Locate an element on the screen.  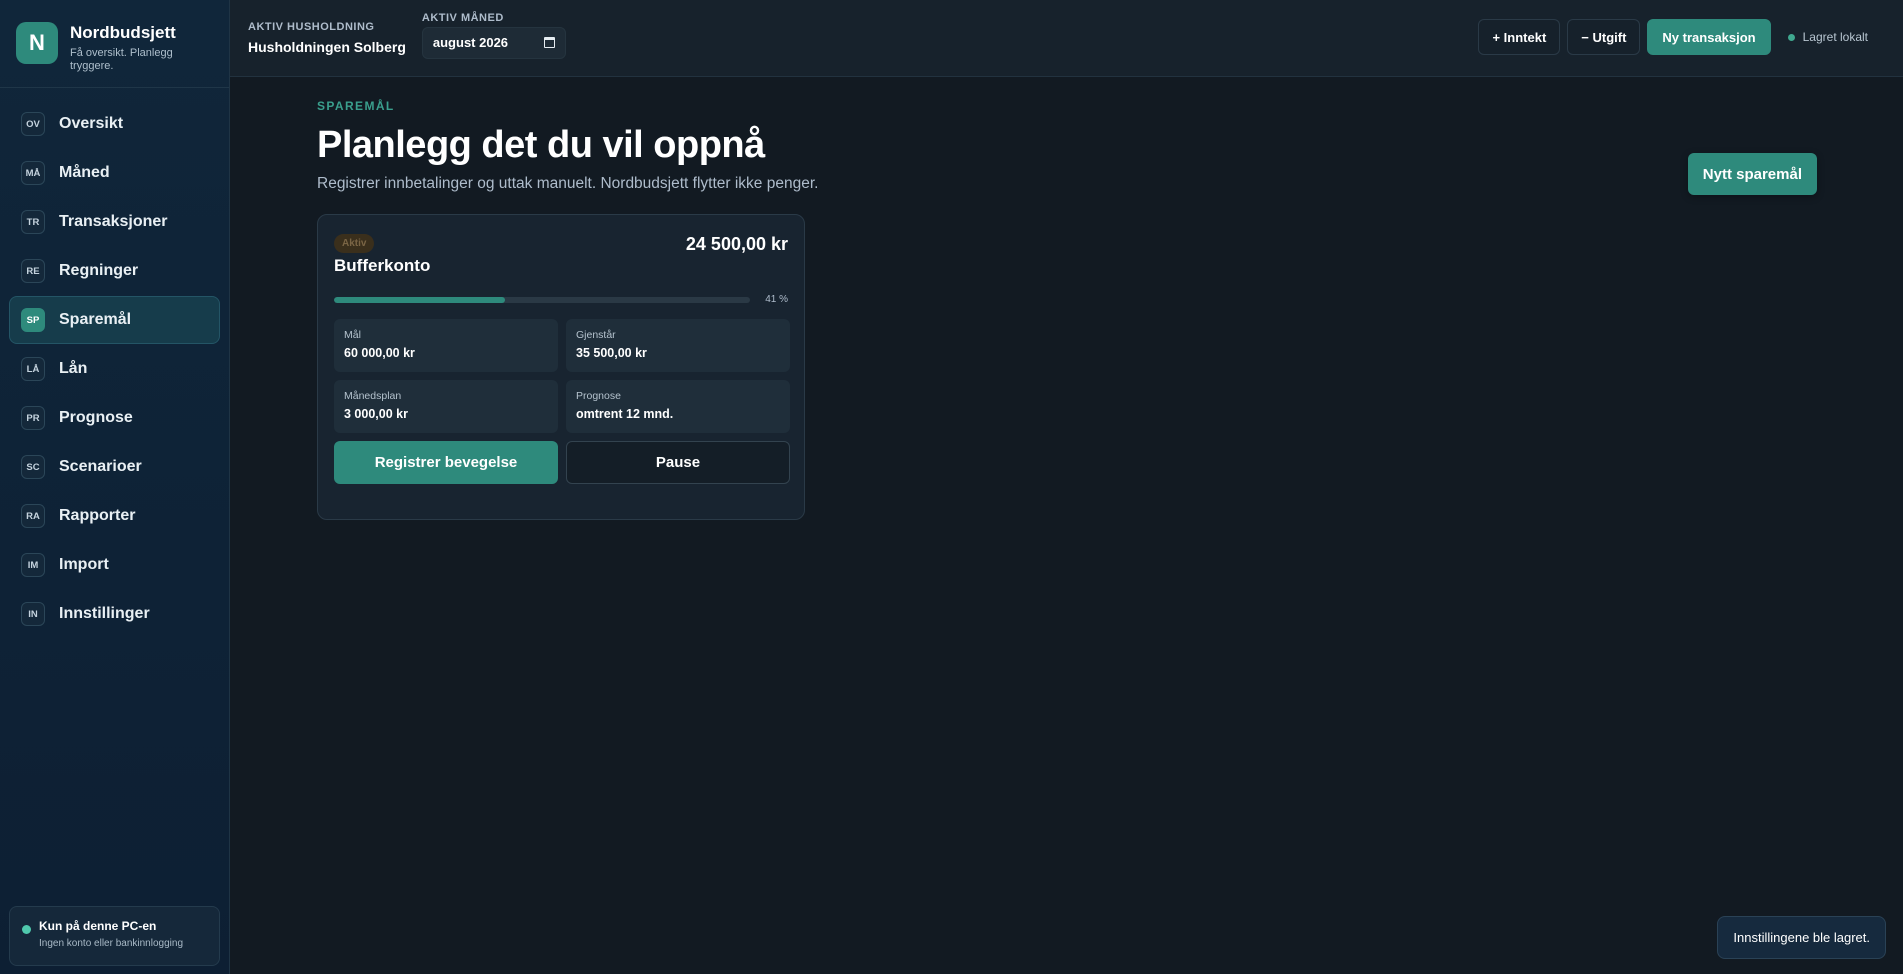
goal-name: Bufferkonto is located at coordinates (382, 265).